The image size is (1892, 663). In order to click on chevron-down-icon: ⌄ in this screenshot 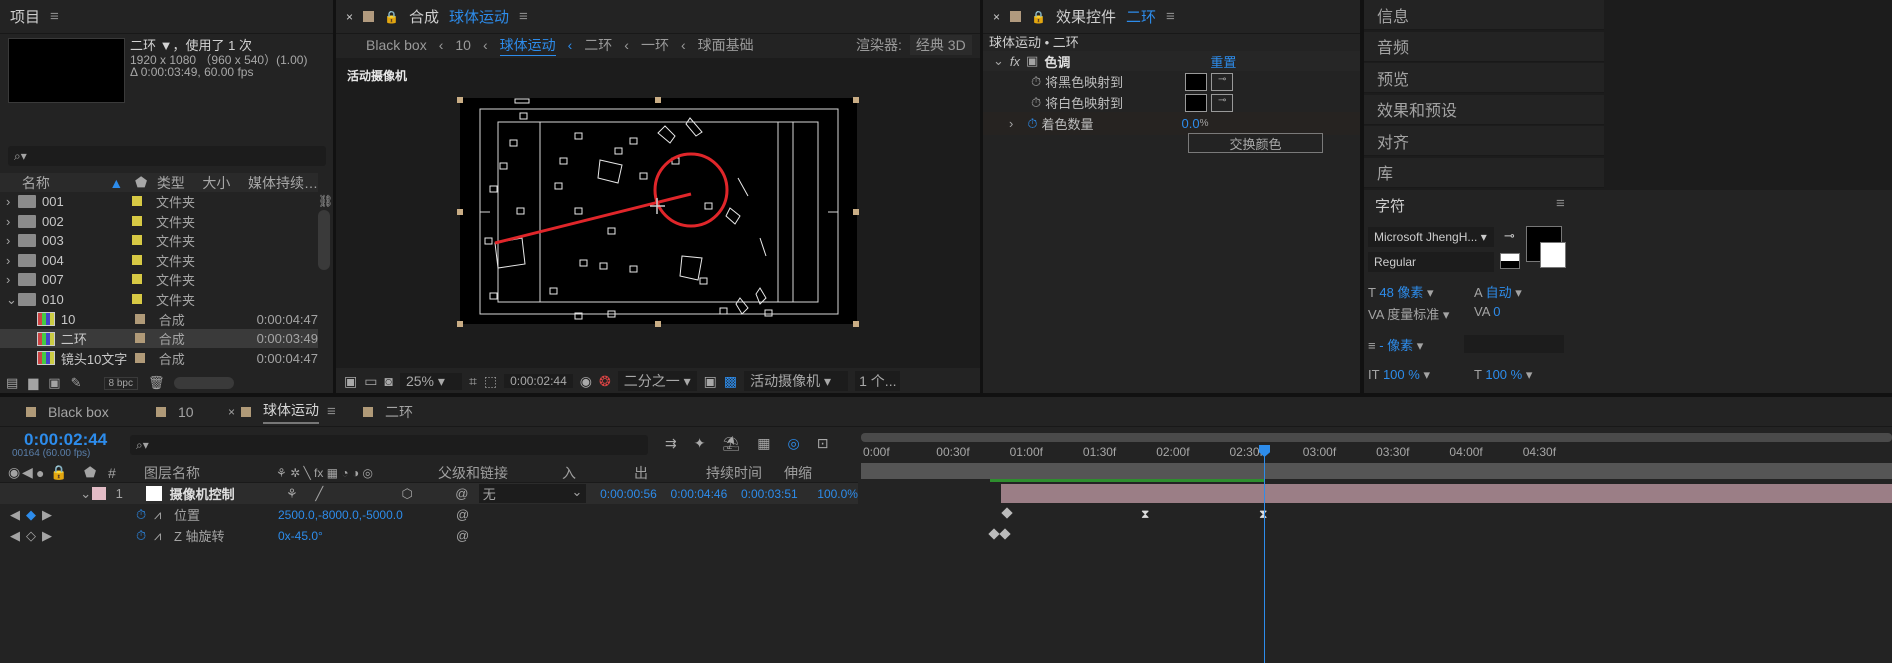, I will do `click(998, 61)`.